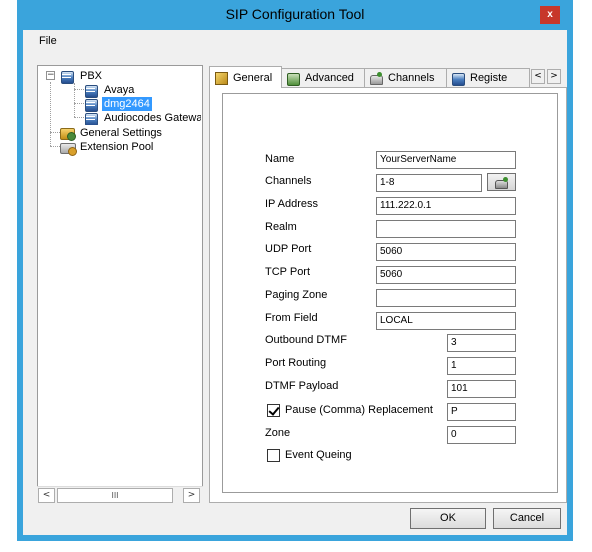 This screenshot has height=552, width=592. Describe the element at coordinates (191, 495) in the screenshot. I see `scroll-right-button: >` at that location.